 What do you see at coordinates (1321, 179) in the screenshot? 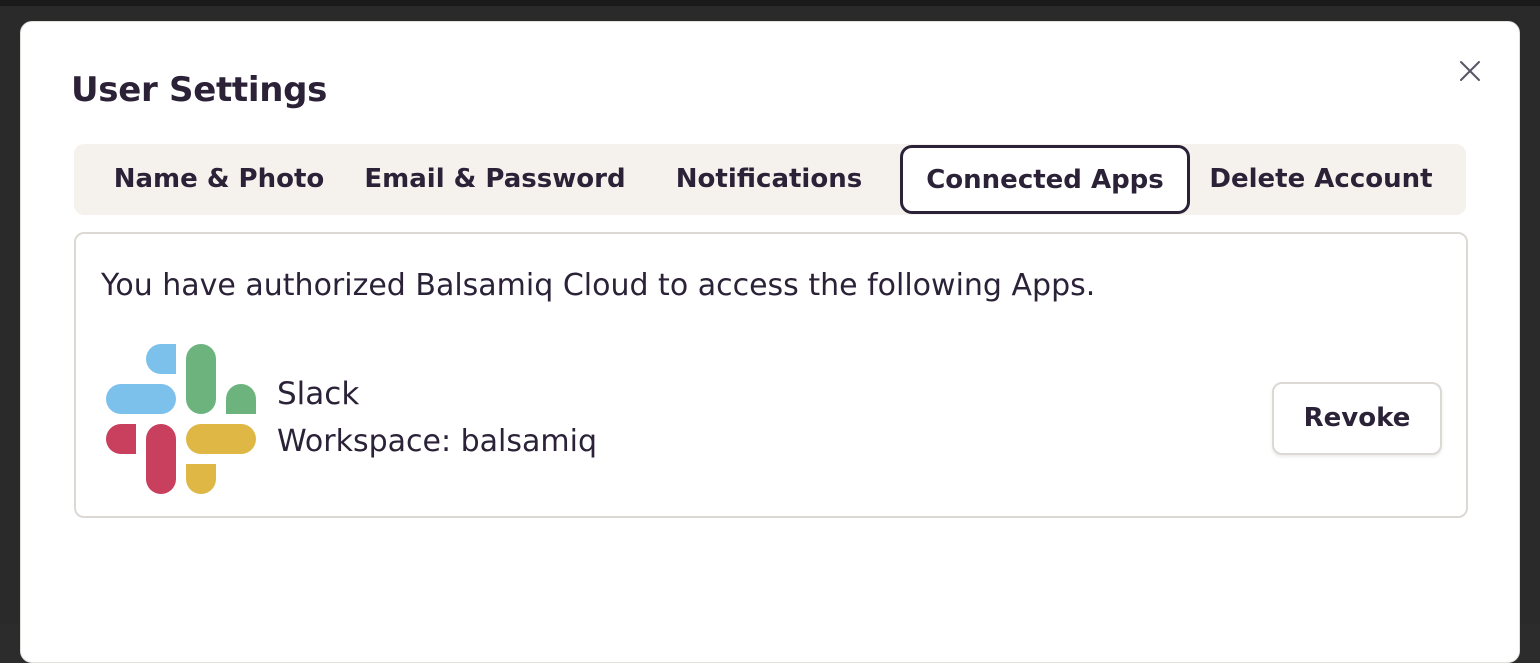
I see `tab-delete-account: Delete Account` at bounding box center [1321, 179].